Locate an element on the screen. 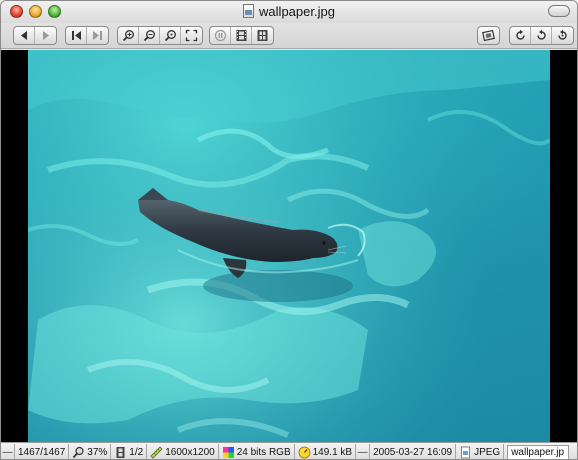 The width and height of the screenshot is (578, 460). navigation-group is located at coordinates (35, 35).